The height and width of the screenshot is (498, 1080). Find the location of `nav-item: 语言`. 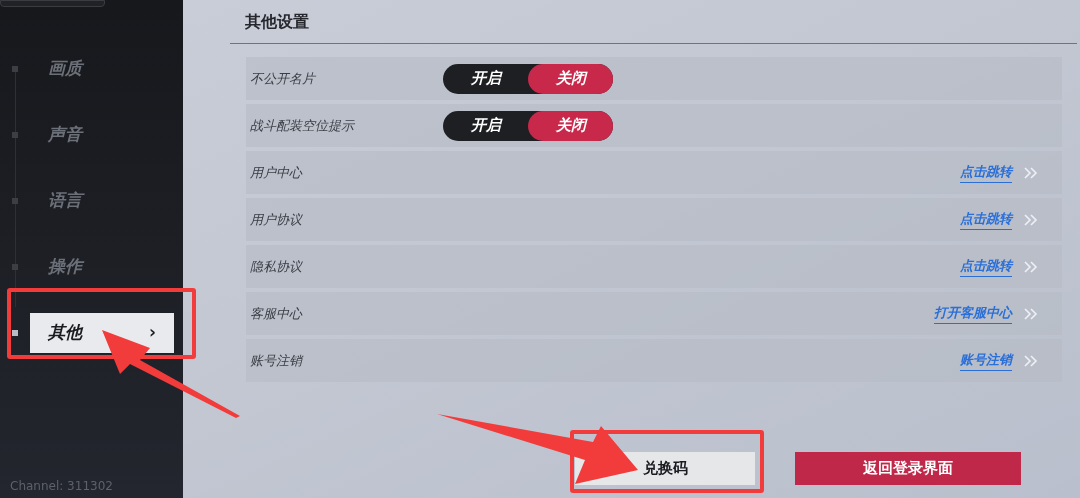

nav-item: 语言 is located at coordinates (102, 201).